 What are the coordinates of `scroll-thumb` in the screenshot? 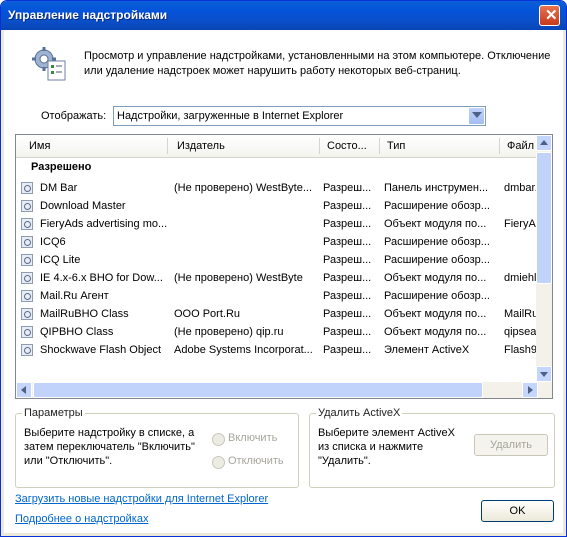 It's located at (544, 218).